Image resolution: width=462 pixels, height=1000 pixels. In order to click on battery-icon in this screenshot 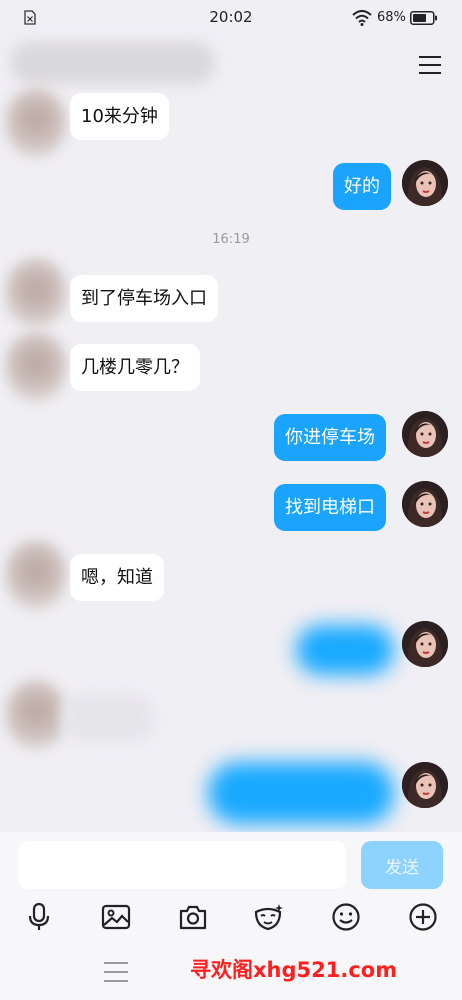, I will do `click(423, 18)`.